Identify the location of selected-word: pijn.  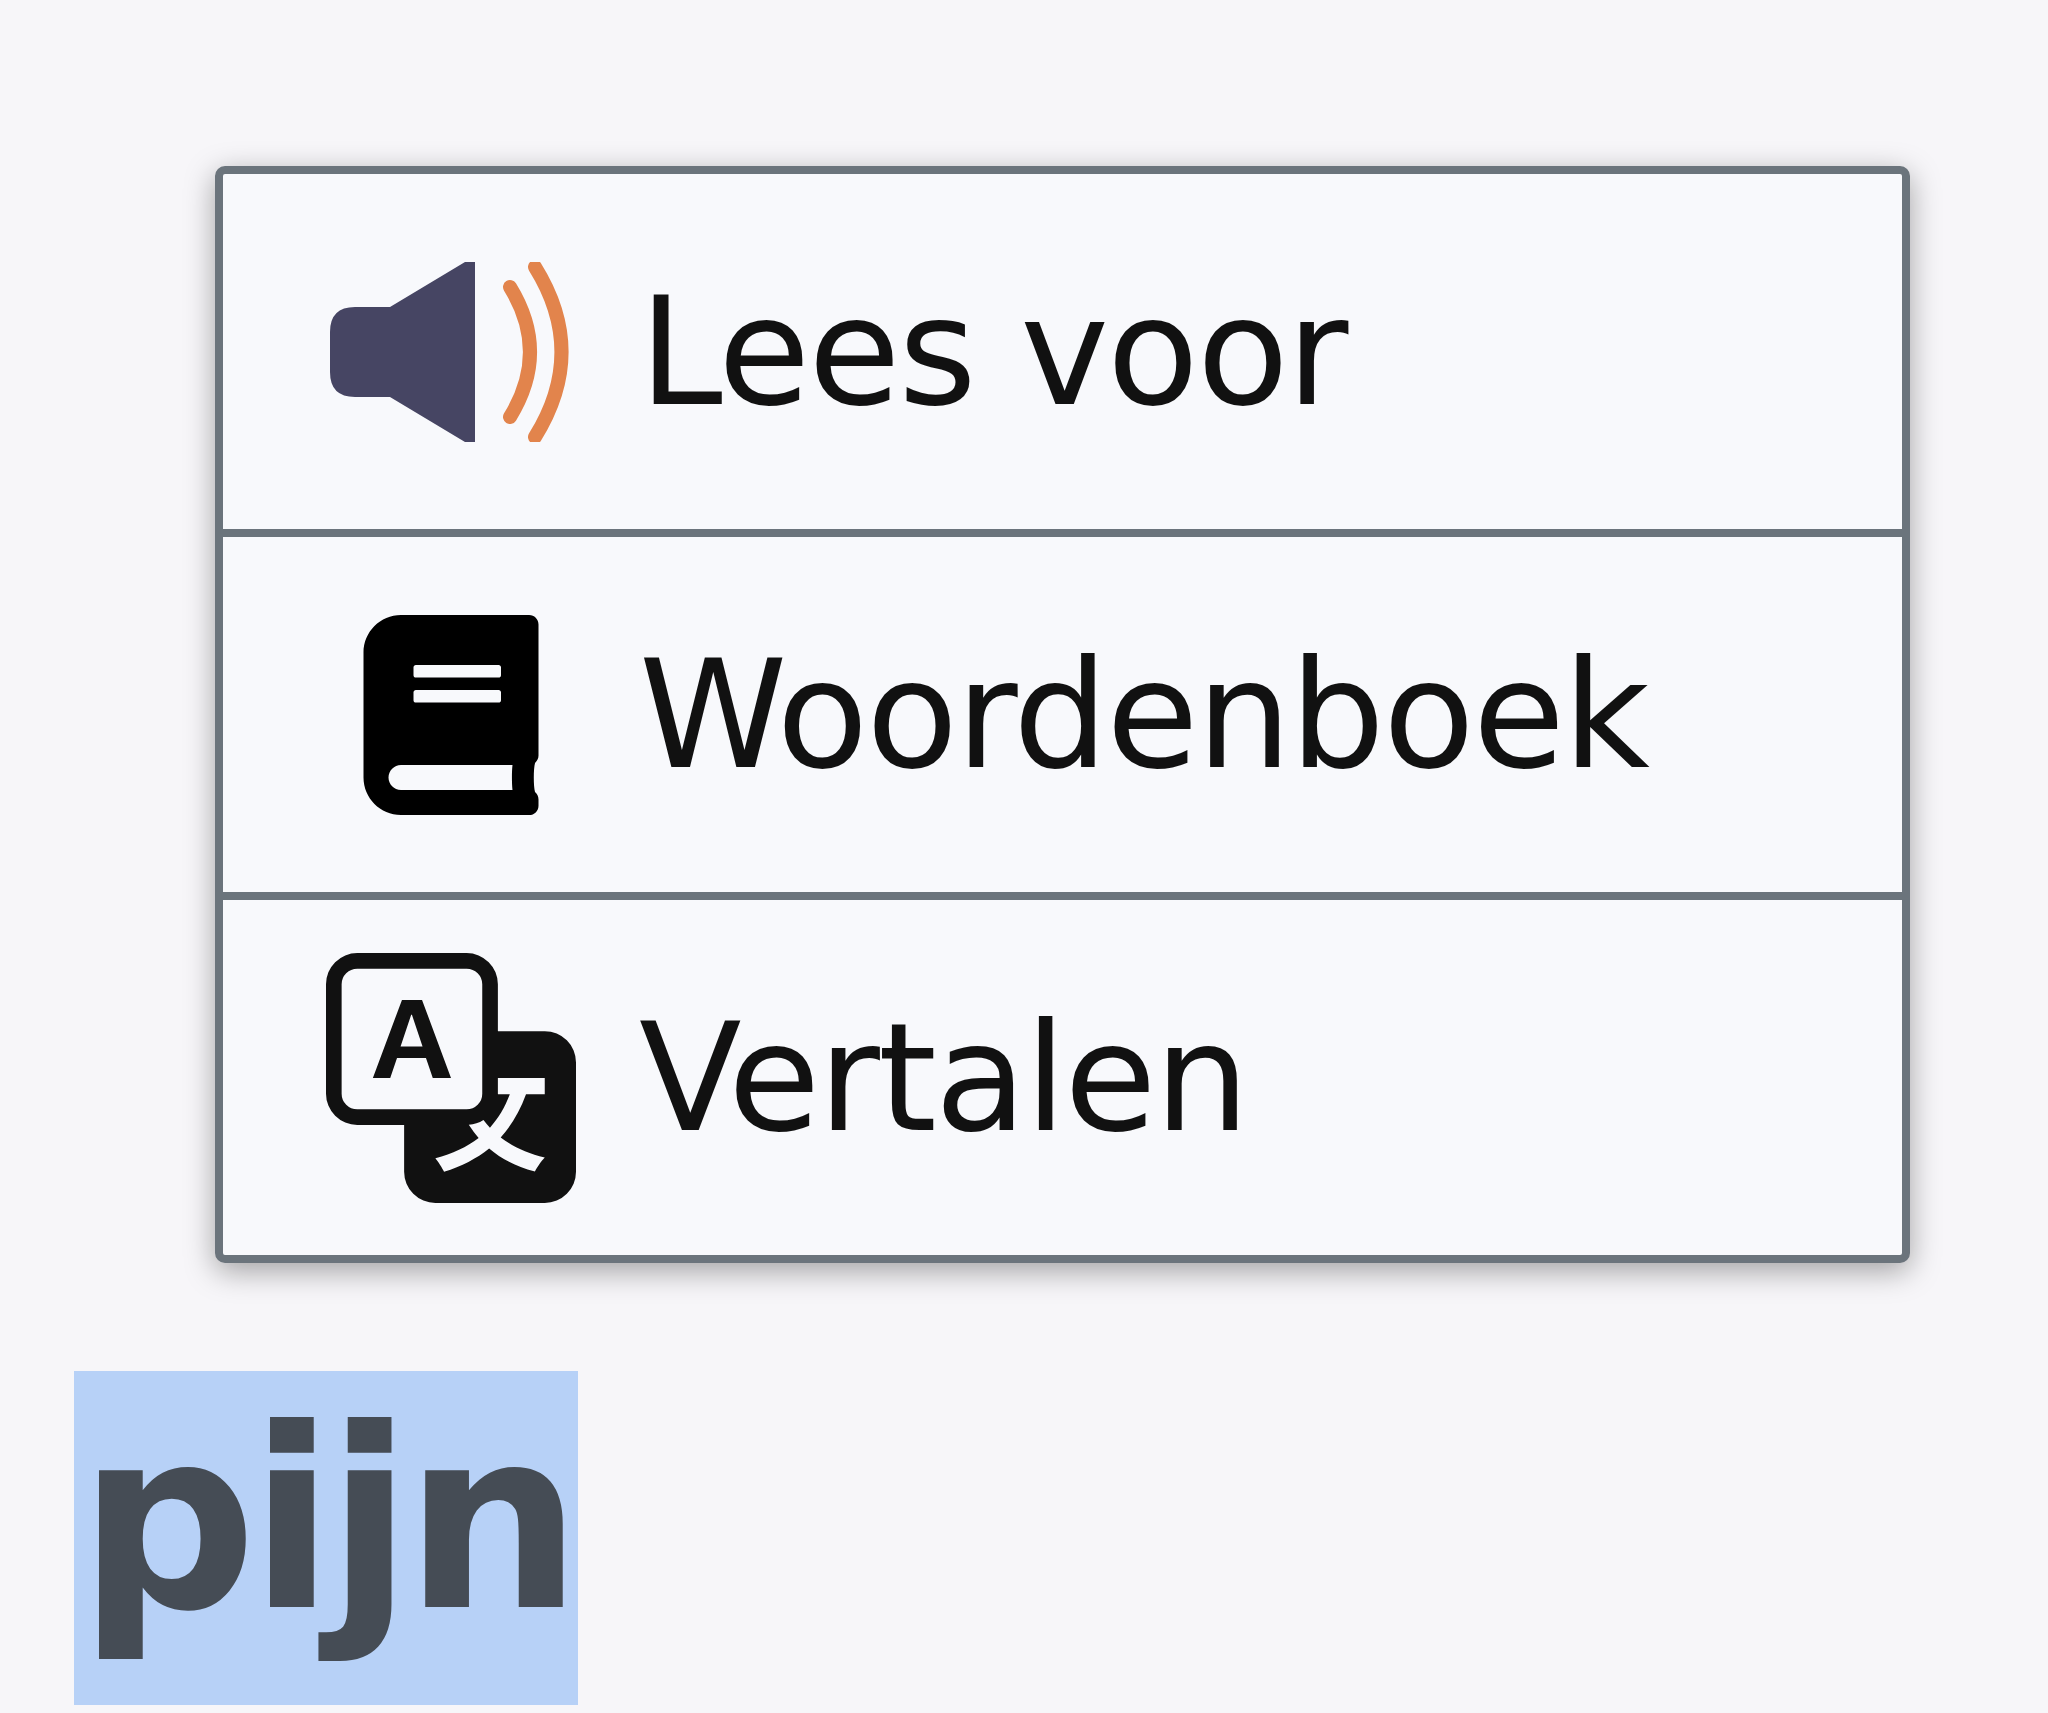
(326, 1538).